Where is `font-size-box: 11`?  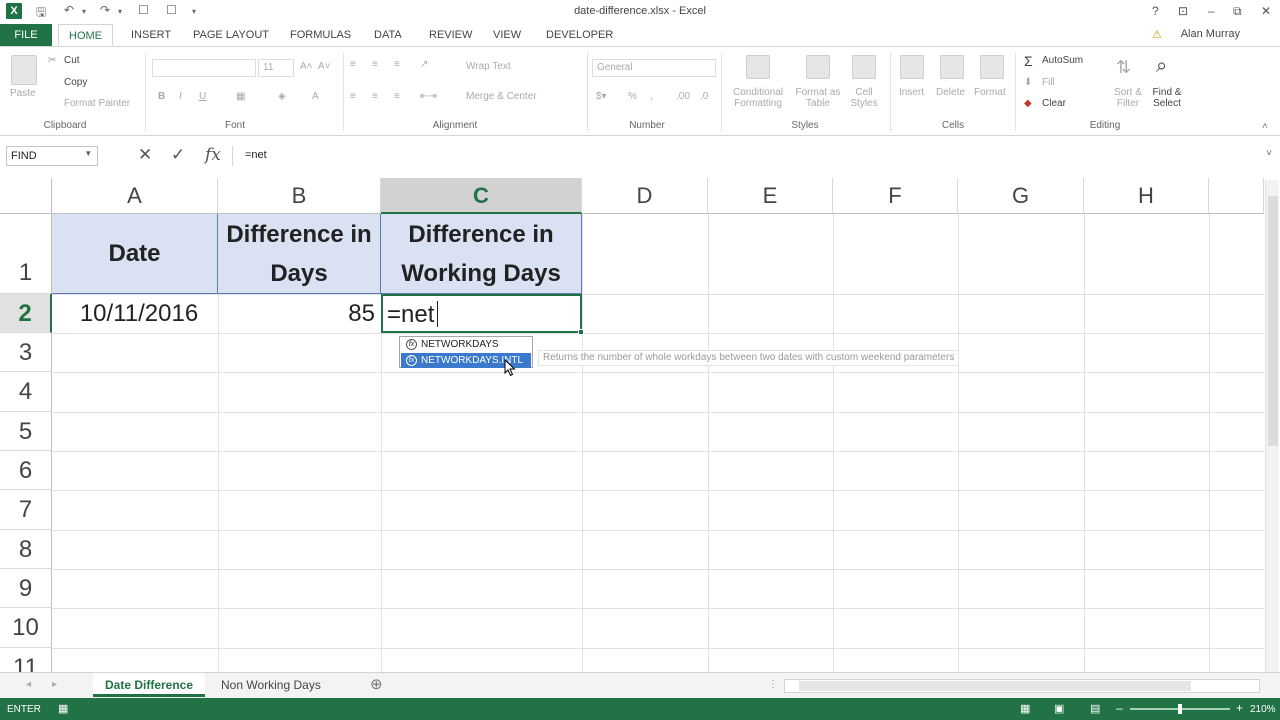
font-size-box: 11 is located at coordinates (276, 68).